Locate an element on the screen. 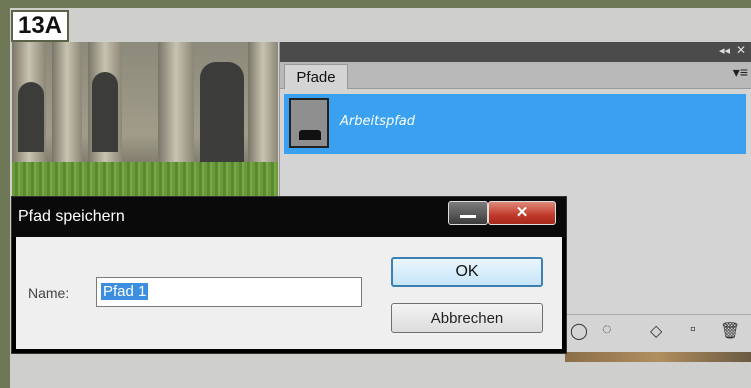  close-button: ✕ is located at coordinates (522, 213).